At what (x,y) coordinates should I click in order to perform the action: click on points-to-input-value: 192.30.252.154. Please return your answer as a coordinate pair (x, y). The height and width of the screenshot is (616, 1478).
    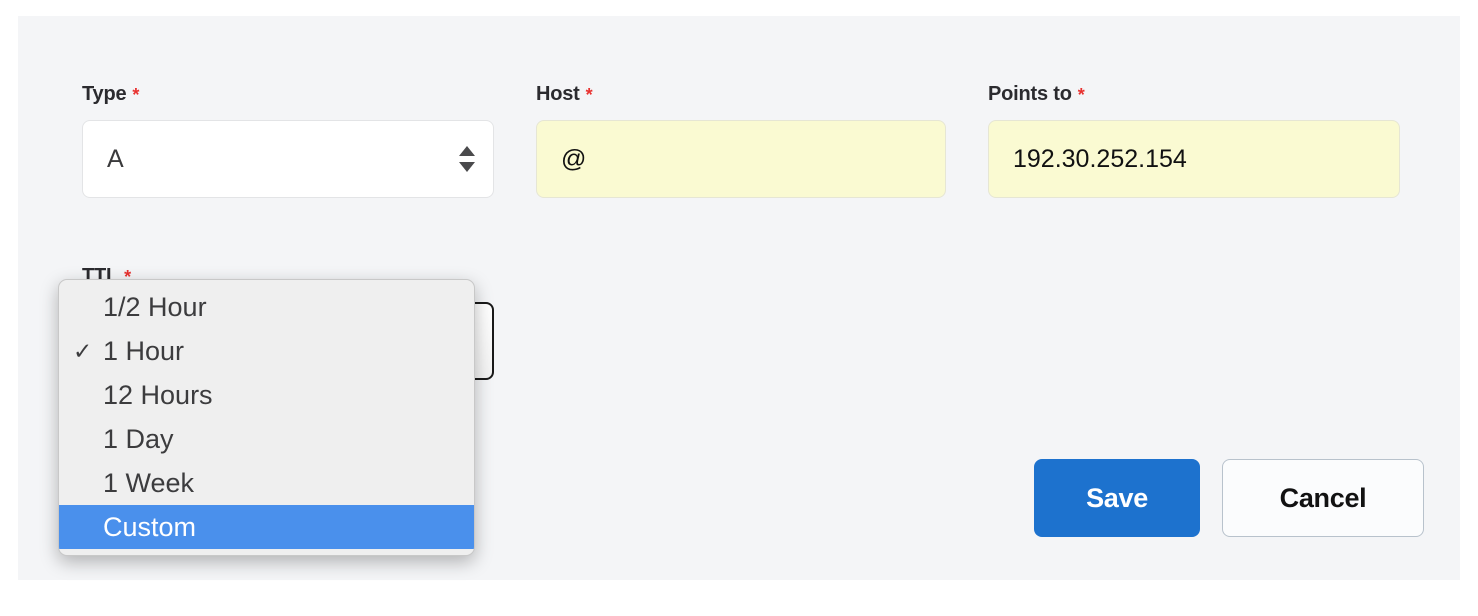
    Looking at the image, I should click on (1100, 158).